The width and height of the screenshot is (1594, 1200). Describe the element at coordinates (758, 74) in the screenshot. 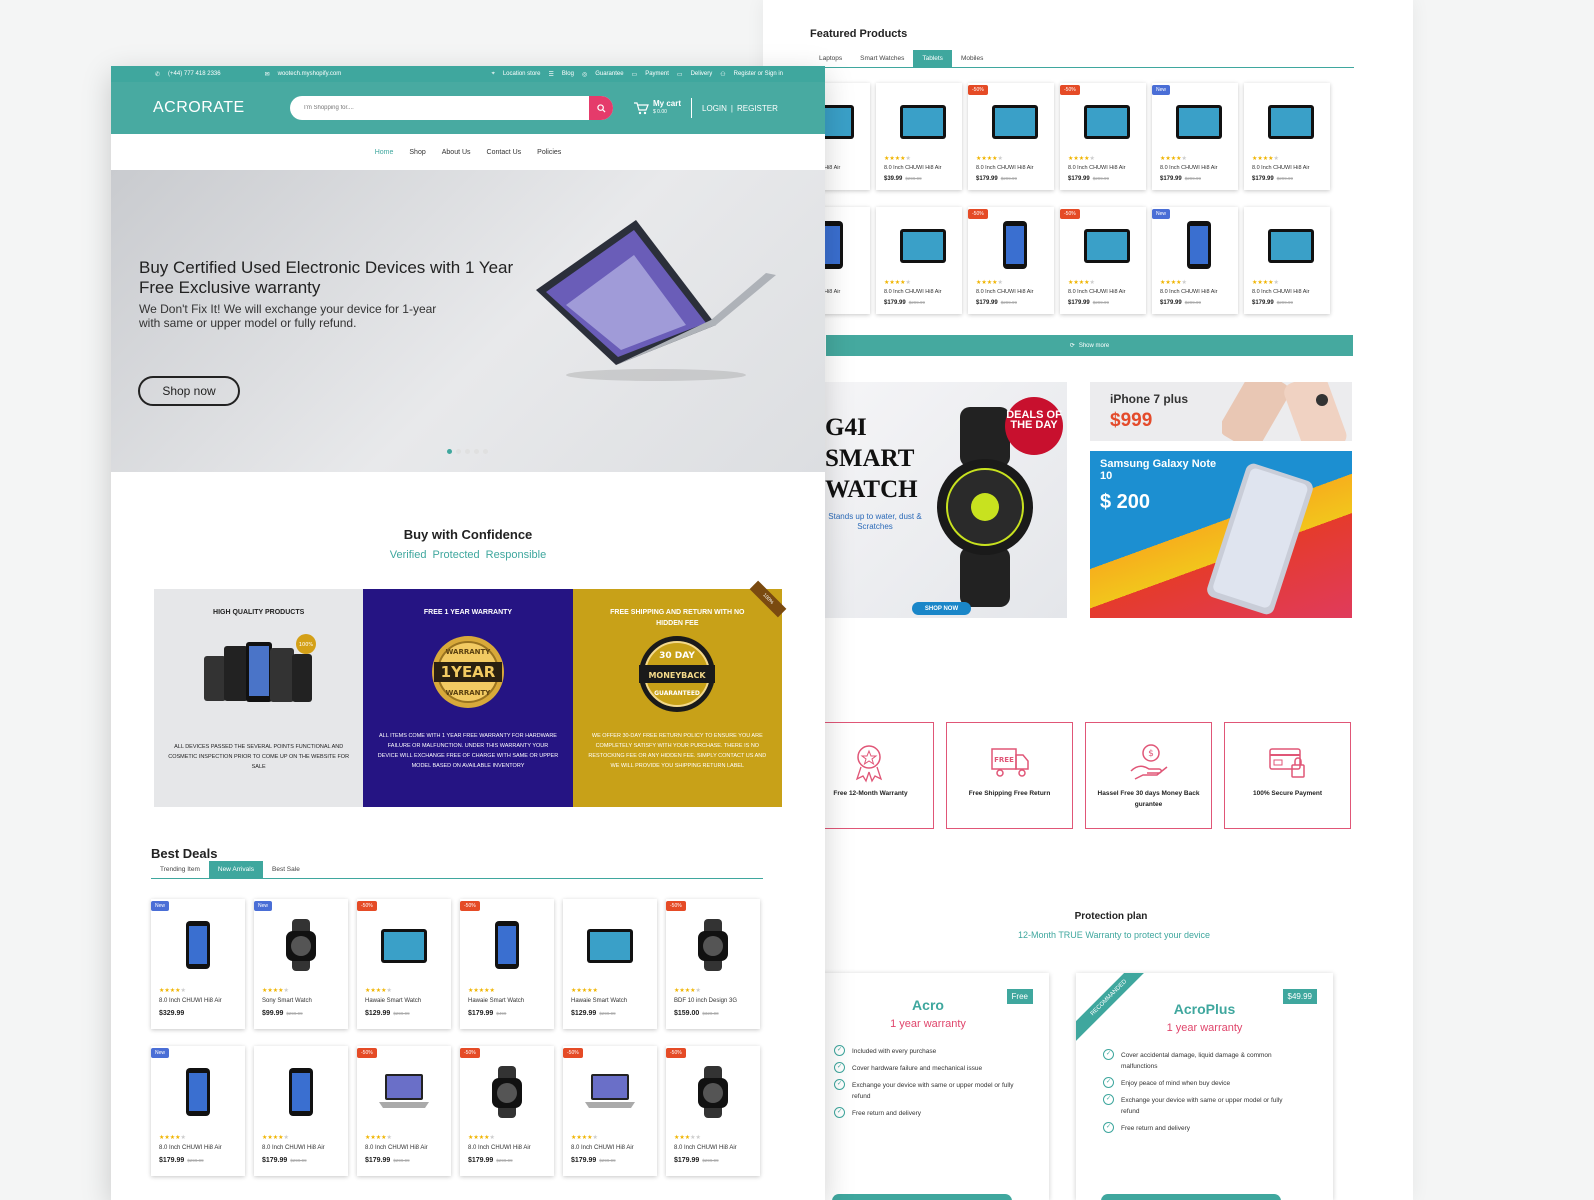

I see `topbar-link-account: Register or Sign in` at that location.